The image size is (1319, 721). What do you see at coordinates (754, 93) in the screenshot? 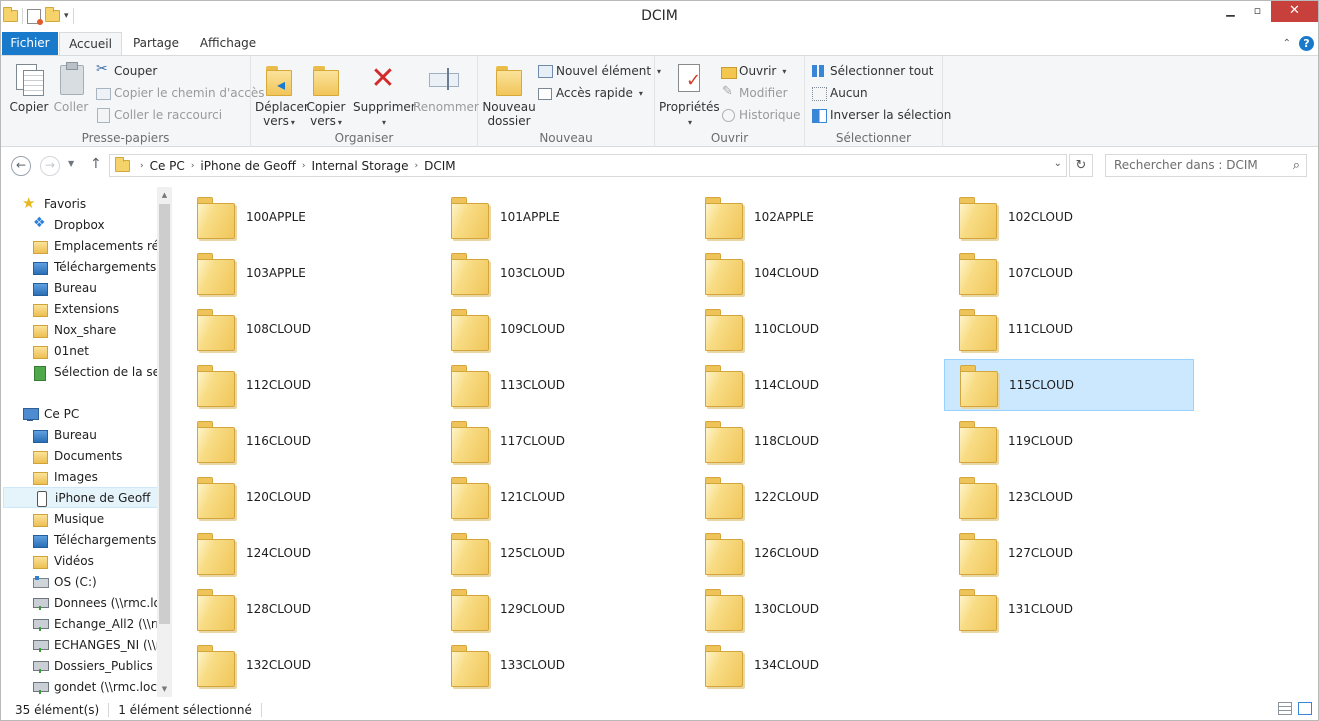
I see `edit-button: Modifier` at bounding box center [754, 93].